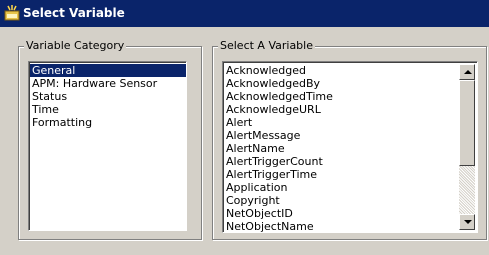  I want to click on variable-list-scrollbar, so click(467, 147).